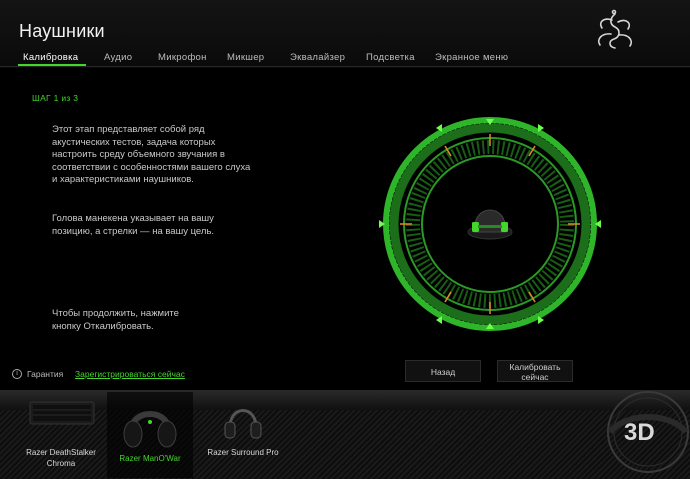 This screenshot has width=690, height=479. What do you see at coordinates (245, 57) in the screenshot?
I see `tab-mixer: Микшер` at bounding box center [245, 57].